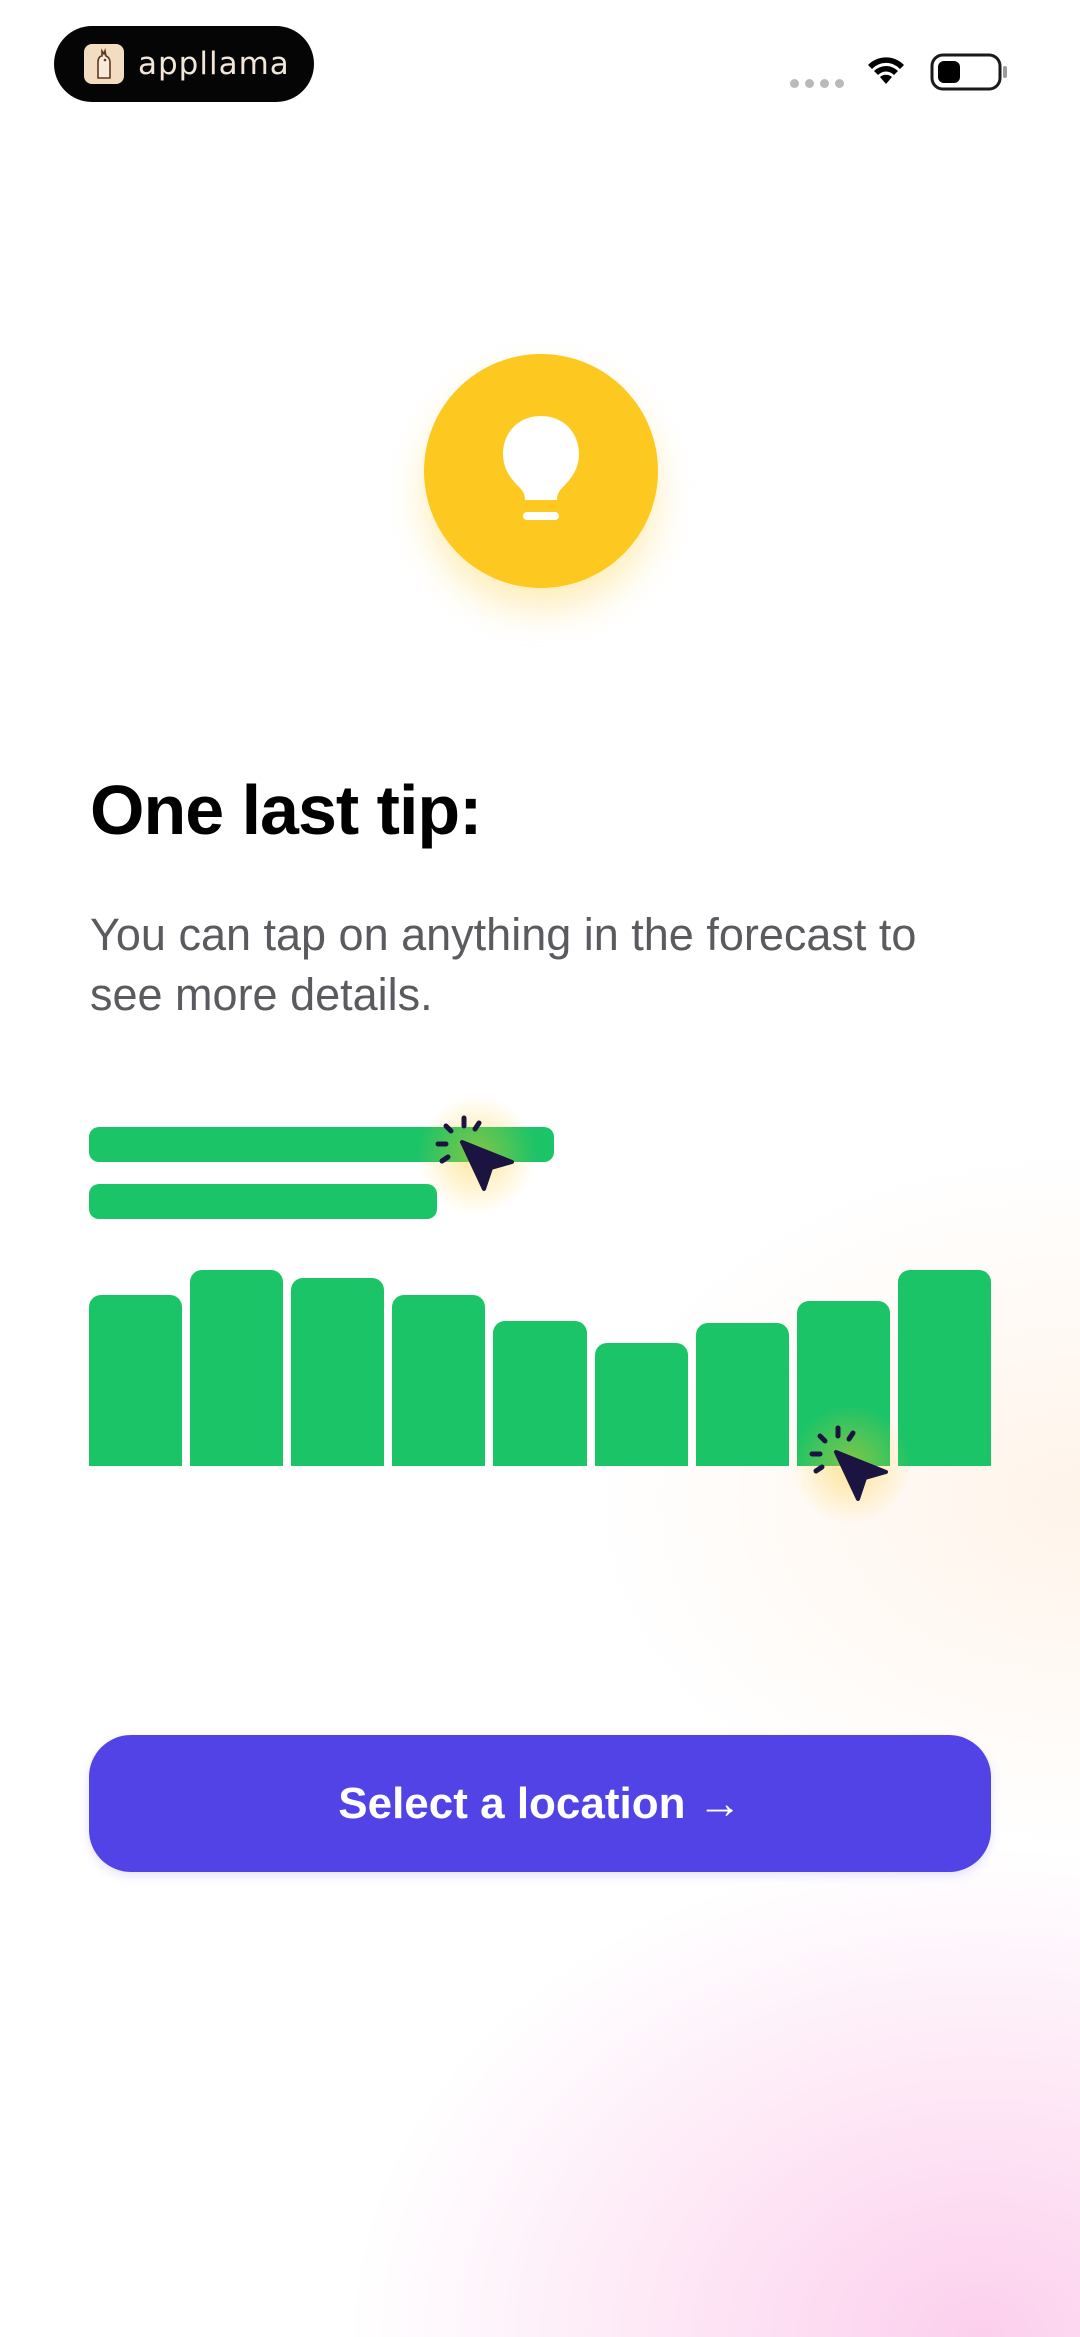 This screenshot has height=2337, width=1080. I want to click on status-bar: appllama, so click(540, 60).